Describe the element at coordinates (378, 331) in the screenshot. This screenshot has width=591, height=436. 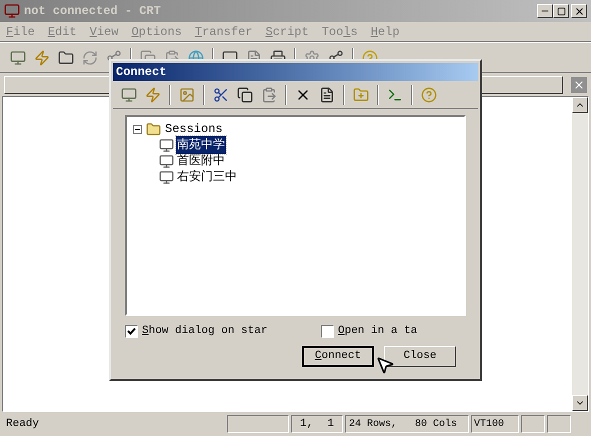
I see `checkbox-label: Open in a ta` at that location.